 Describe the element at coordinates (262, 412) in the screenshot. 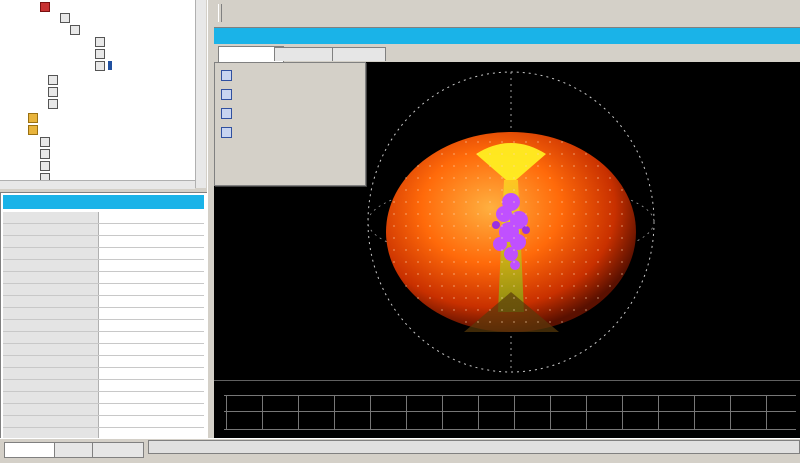

I see `table-column-divider` at that location.